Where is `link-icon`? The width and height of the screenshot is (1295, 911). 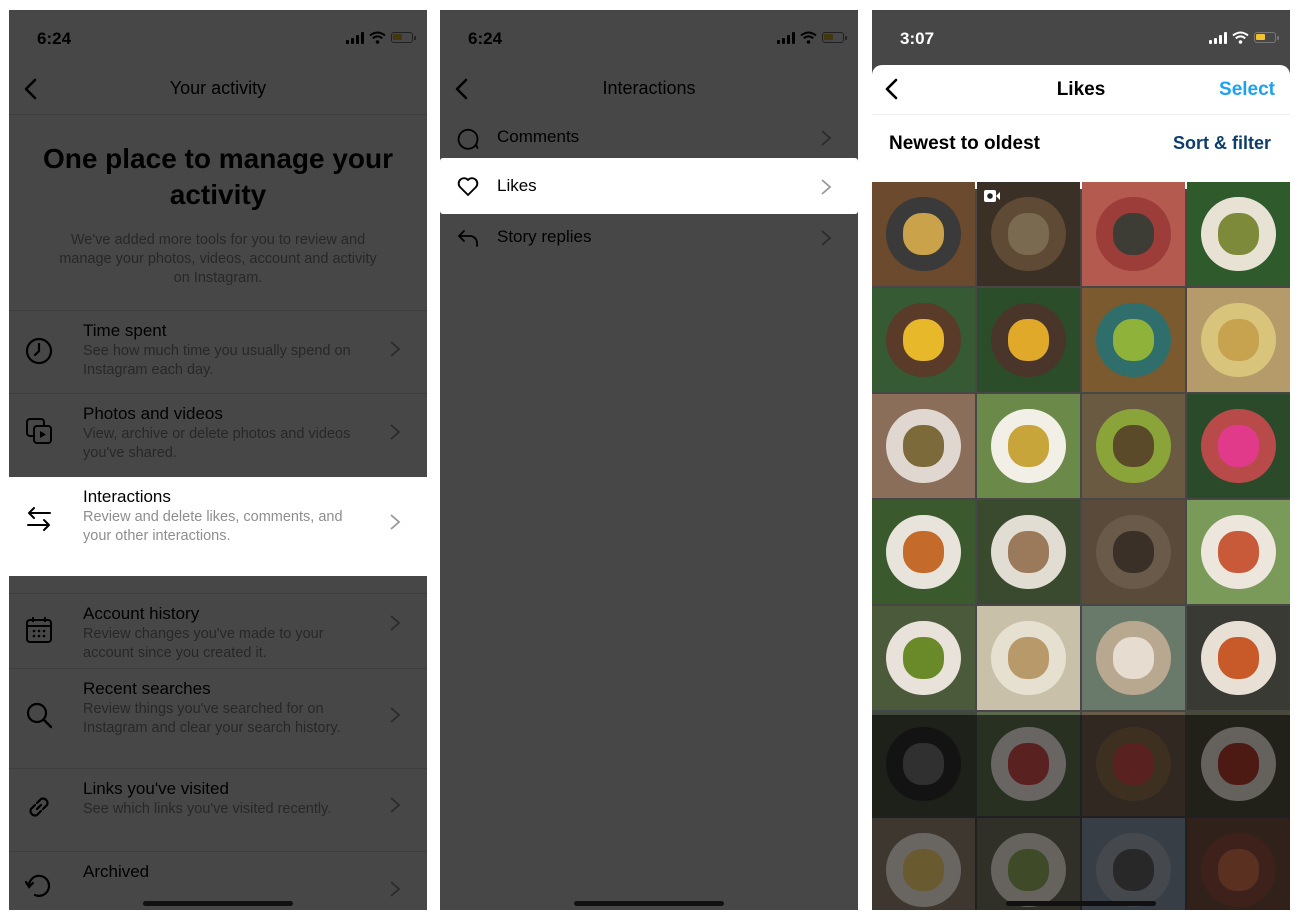 link-icon is located at coordinates (39, 807).